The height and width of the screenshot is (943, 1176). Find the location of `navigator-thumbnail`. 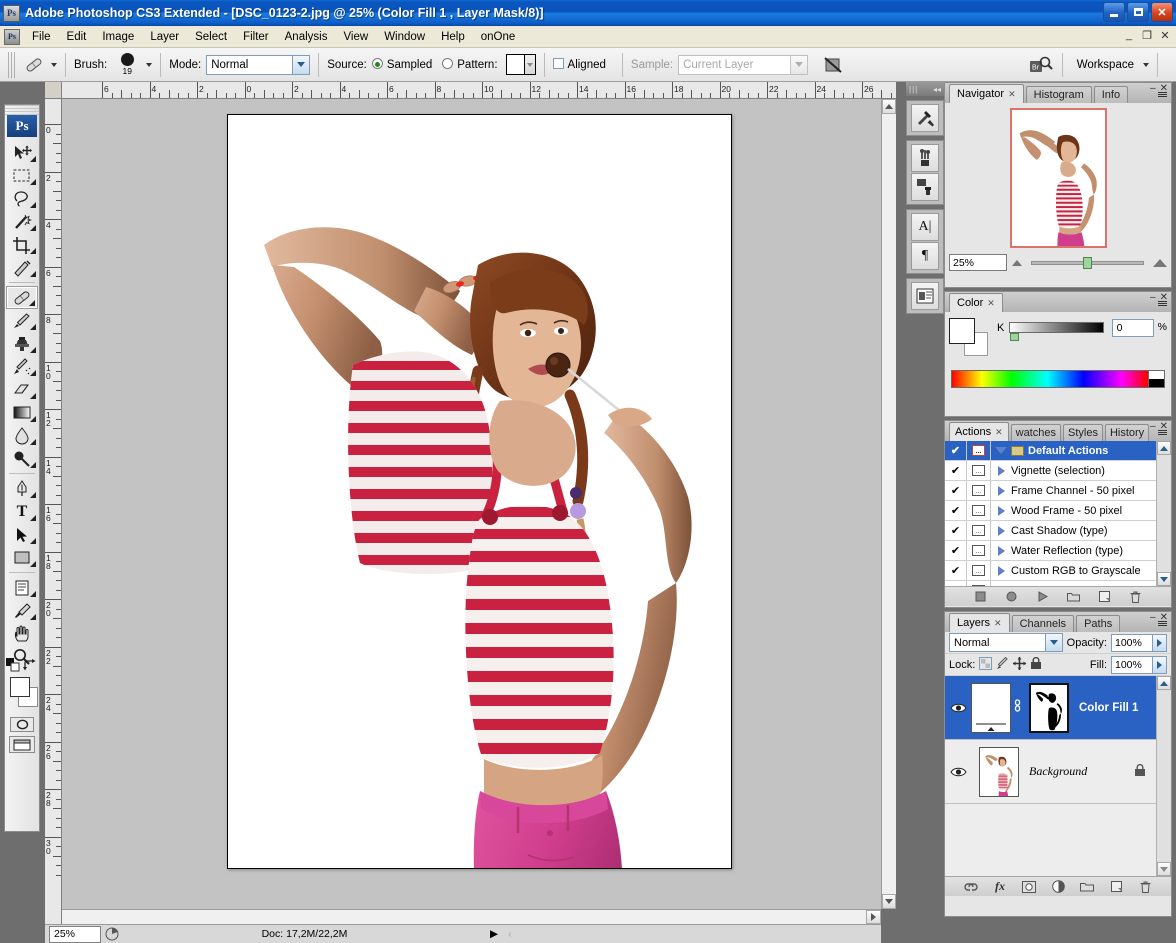

navigator-thumbnail is located at coordinates (1058, 178).